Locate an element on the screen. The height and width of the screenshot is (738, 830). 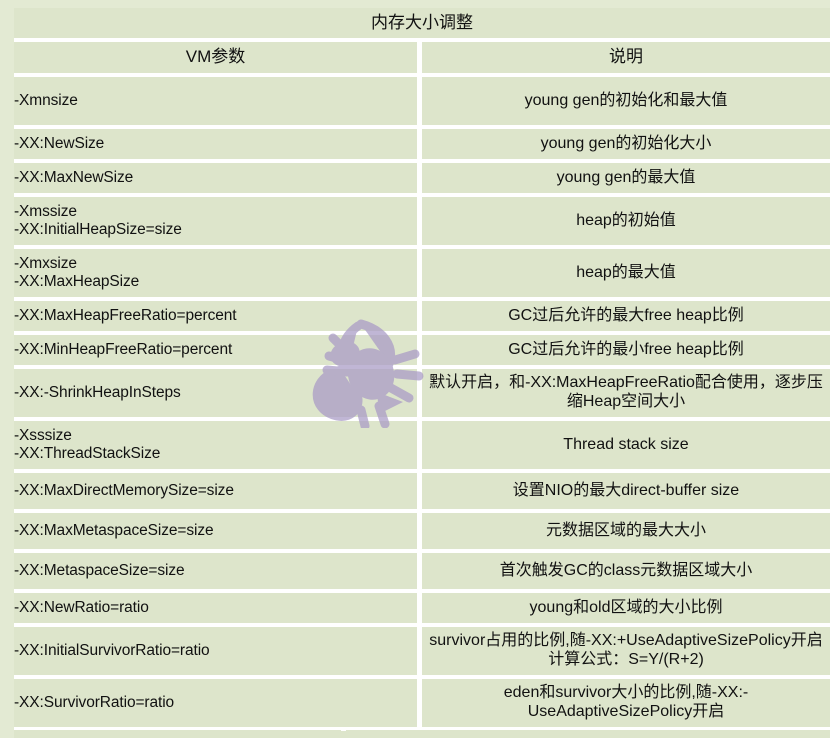
desc-line: young gen的初始化大小 is located at coordinates (626, 143).